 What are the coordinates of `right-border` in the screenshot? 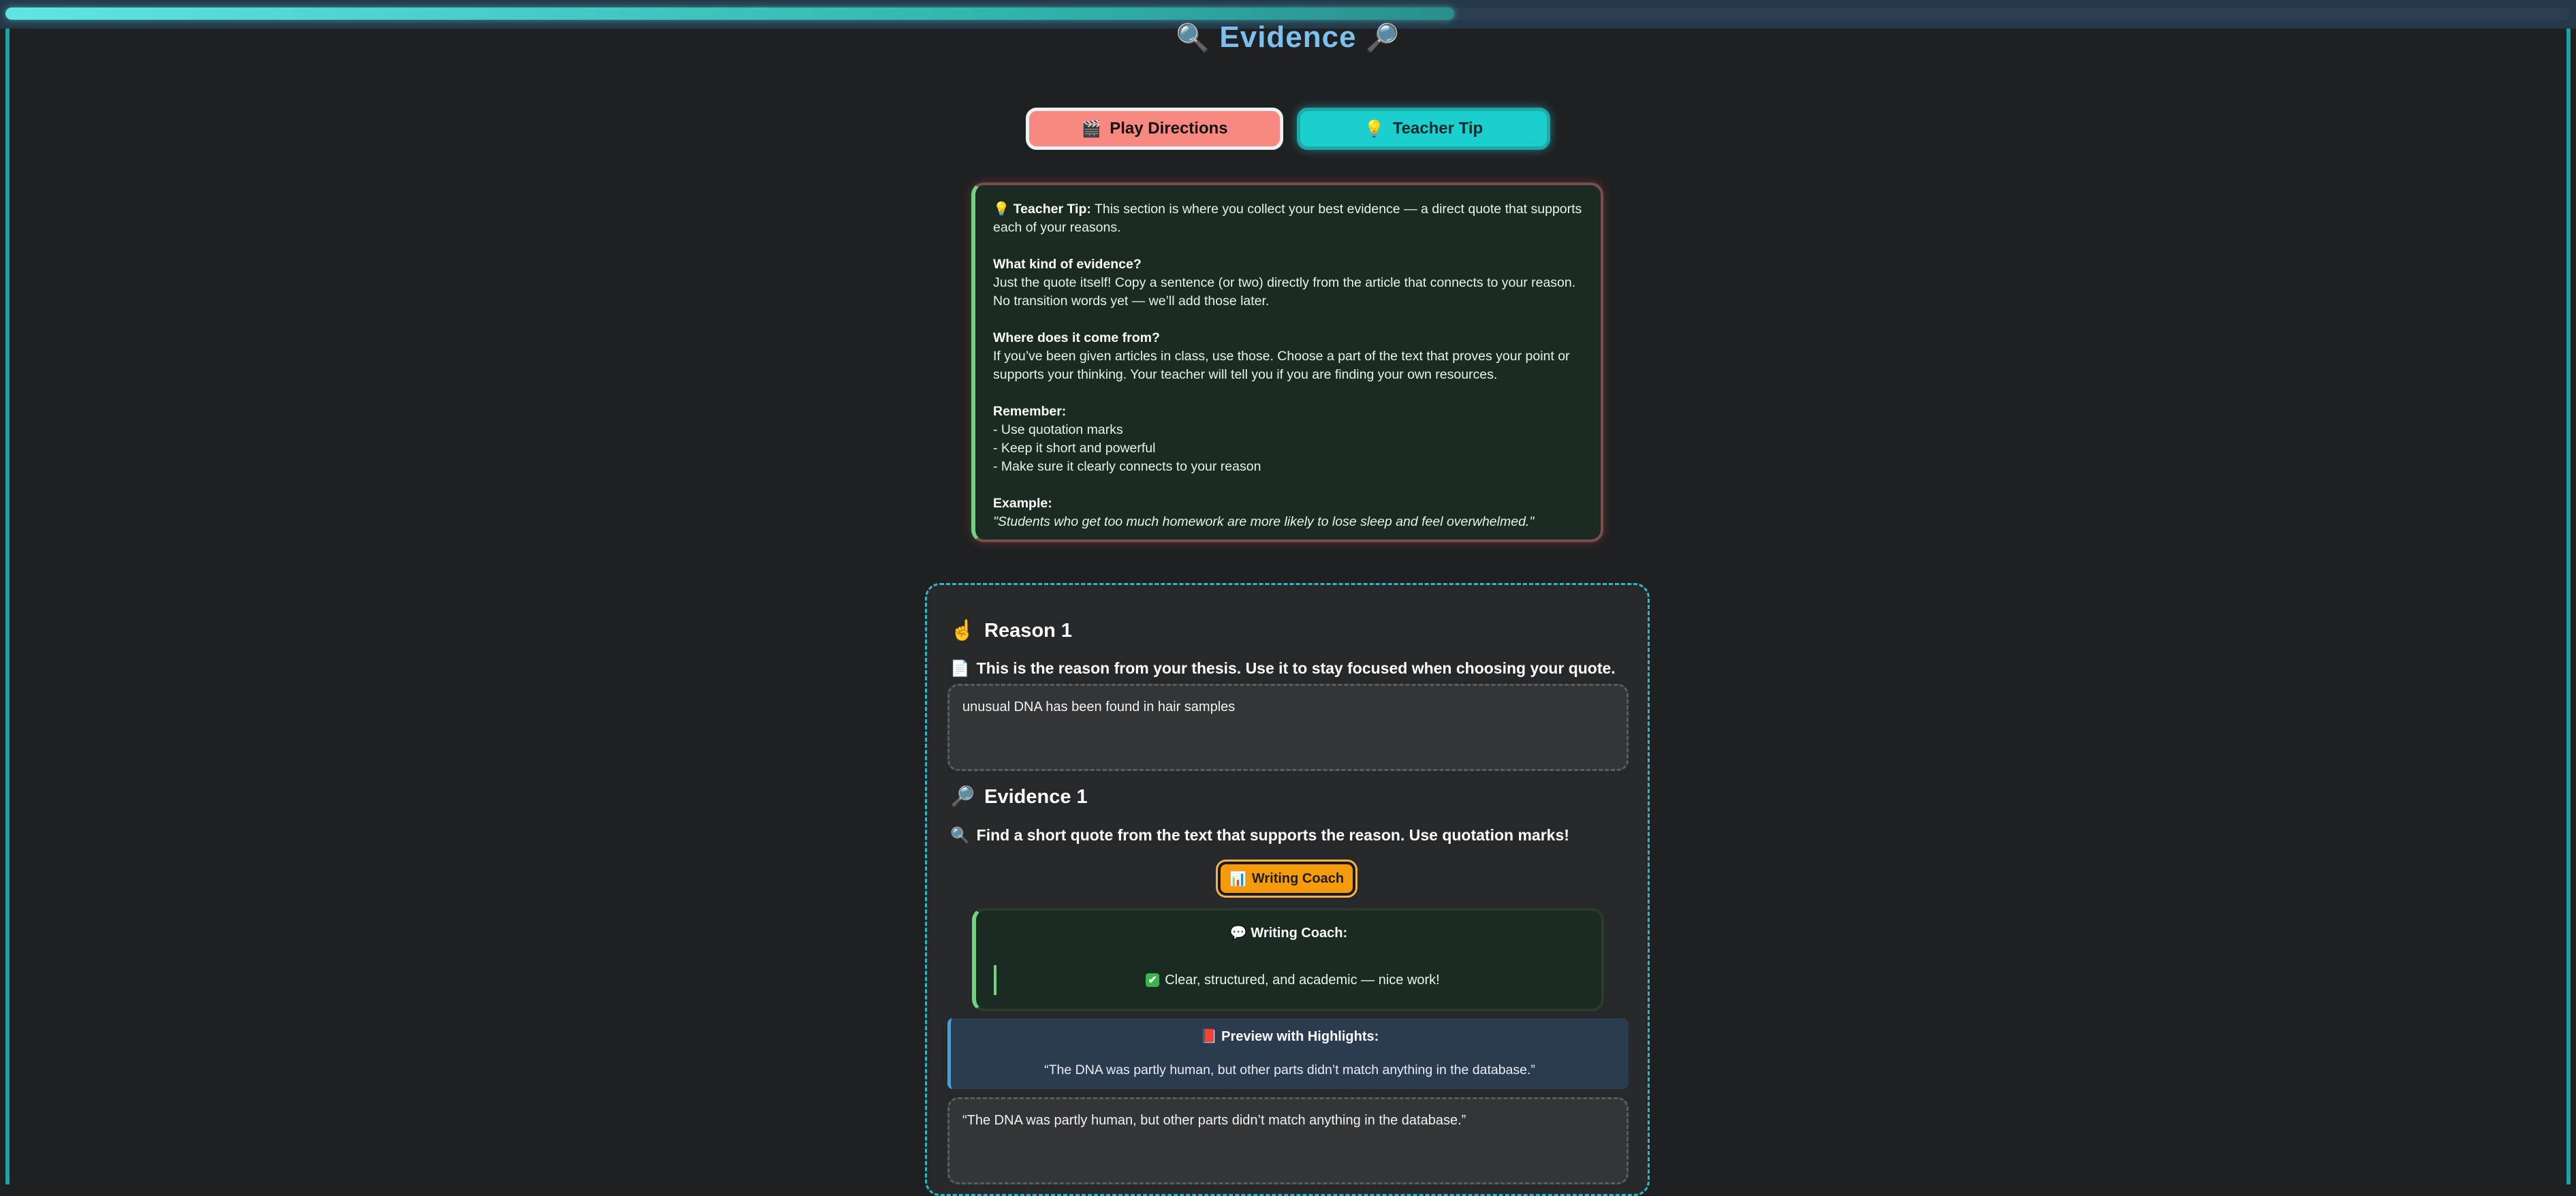 It's located at (2568, 606).